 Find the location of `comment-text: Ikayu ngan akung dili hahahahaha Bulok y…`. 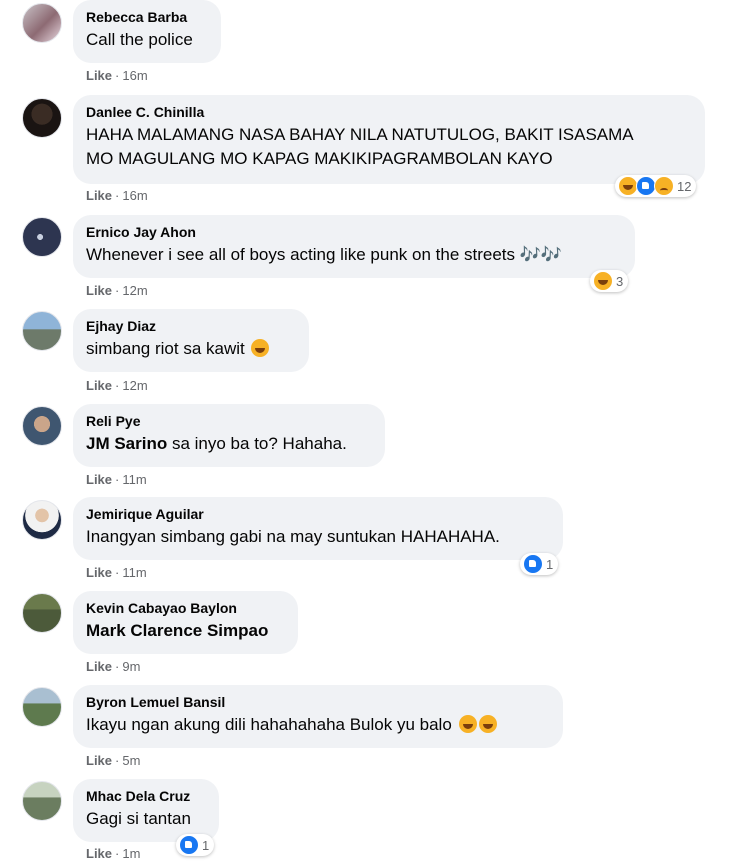

comment-text: Ikayu ngan akung dili hahahahaha Bulok y… is located at coordinates (318, 725).